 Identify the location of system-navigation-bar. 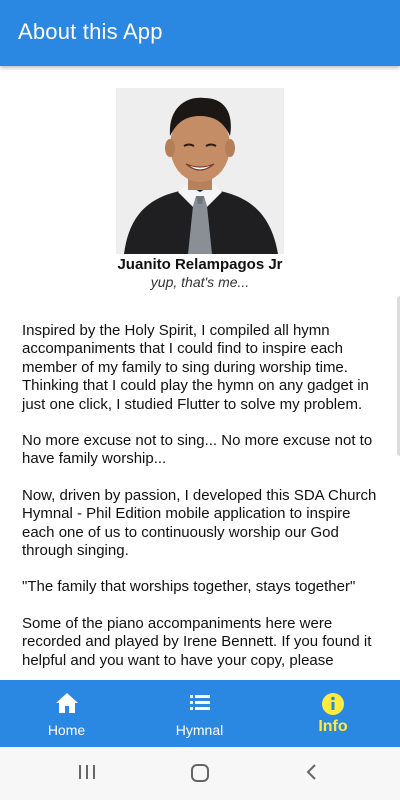
(200, 773).